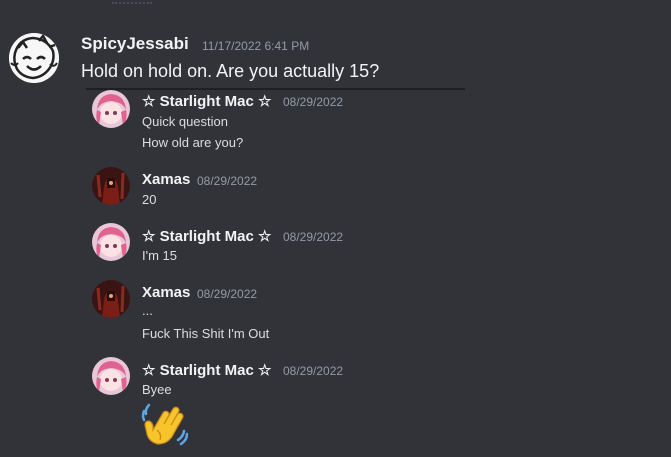  Describe the element at coordinates (164, 424) in the screenshot. I see `waving-hand-emoji-icon` at that location.